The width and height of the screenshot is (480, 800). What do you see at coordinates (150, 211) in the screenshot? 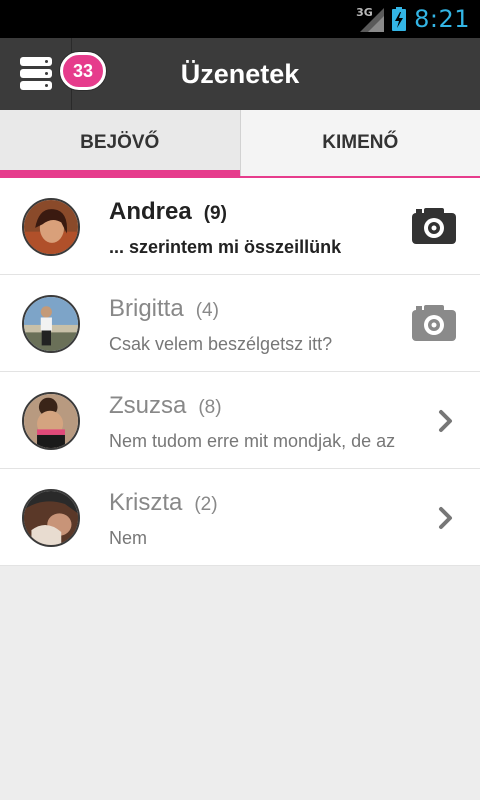
I see `contact-name: Andrea` at bounding box center [150, 211].